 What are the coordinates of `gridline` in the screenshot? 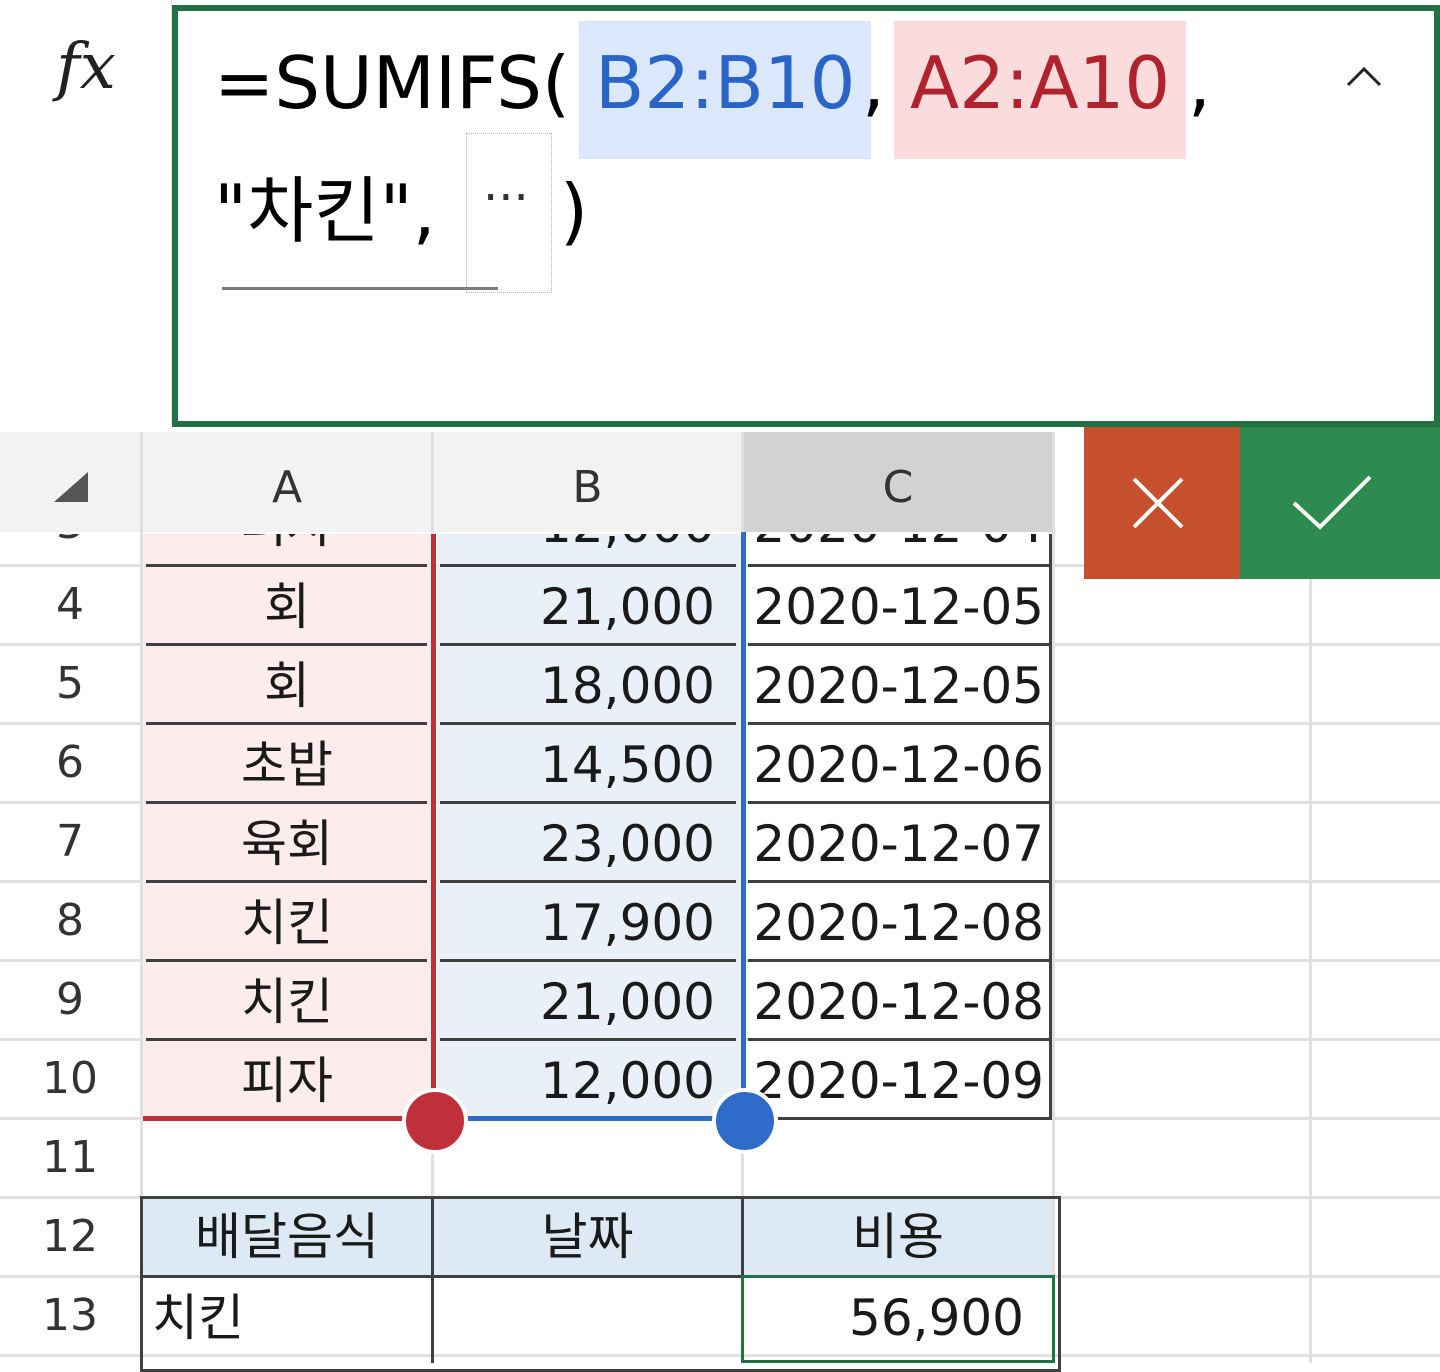 It's located at (1310, 970).